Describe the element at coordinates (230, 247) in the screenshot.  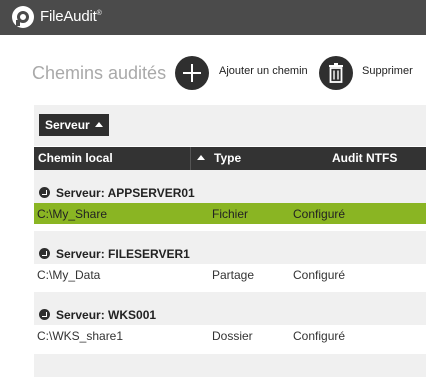
I see `group-header: Serveur: FILESERVER1` at that location.